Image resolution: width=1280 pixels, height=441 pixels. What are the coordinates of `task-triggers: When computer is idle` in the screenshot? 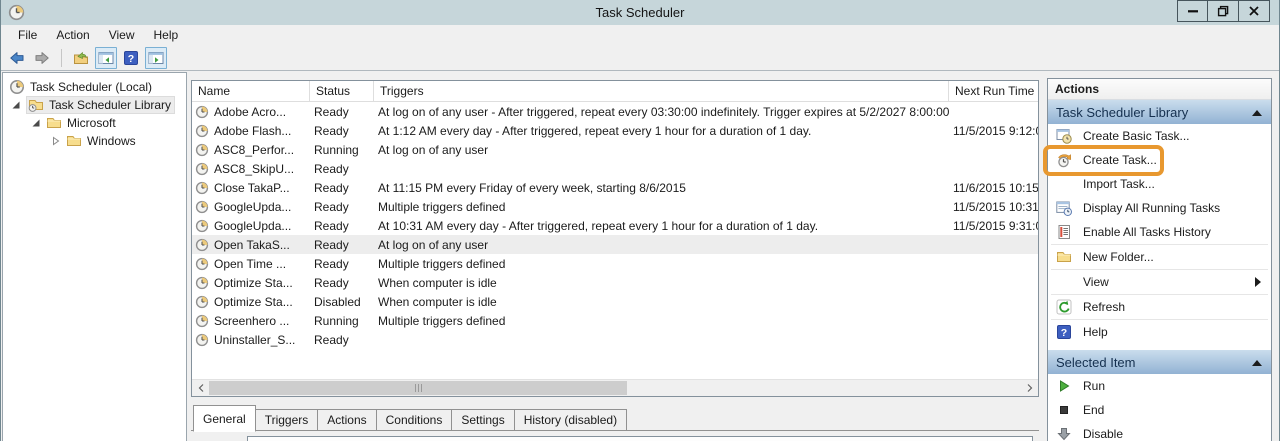 It's located at (437, 301).